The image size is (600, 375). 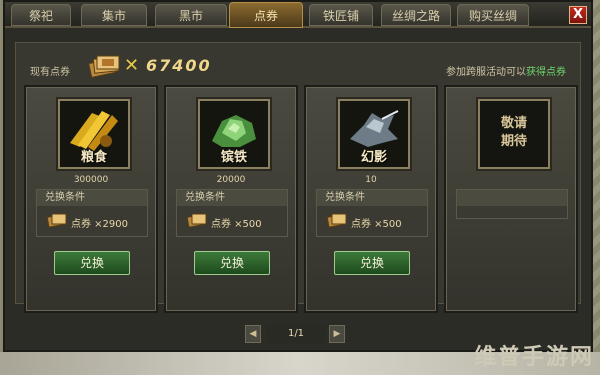 I want to click on coming-soon-frame: 敬请 期待, so click(x=514, y=134).